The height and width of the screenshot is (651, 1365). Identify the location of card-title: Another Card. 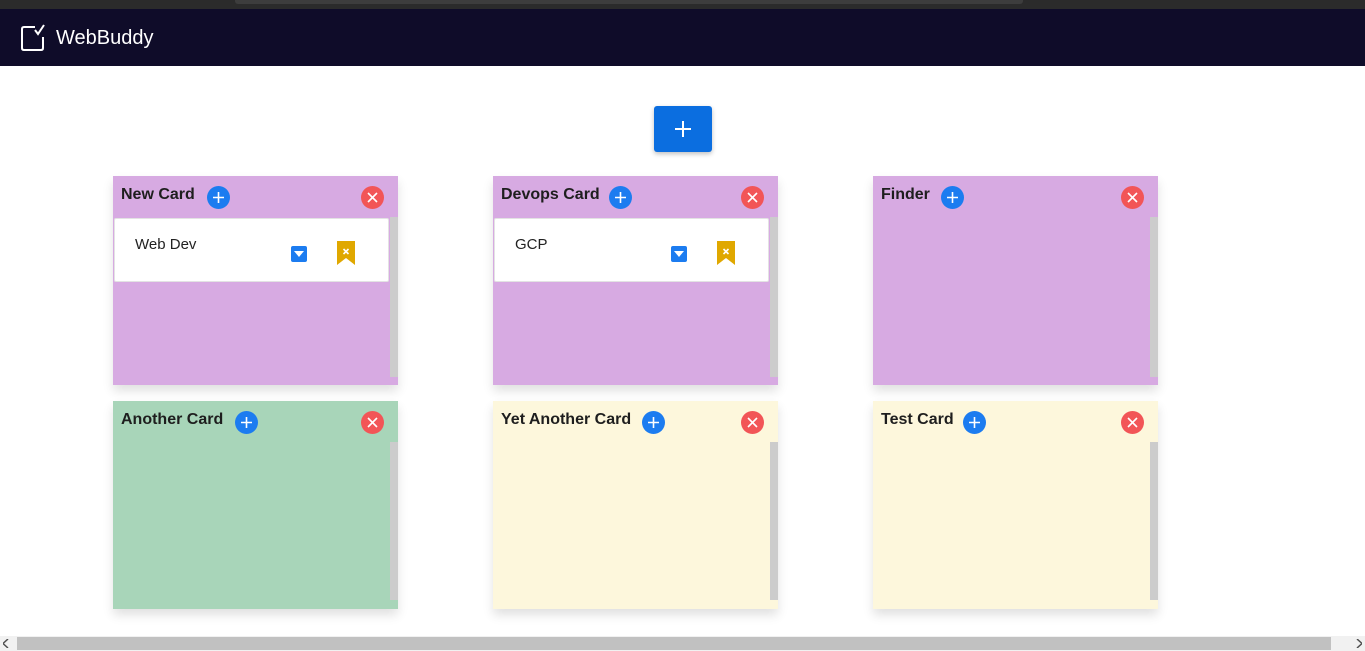
(172, 419).